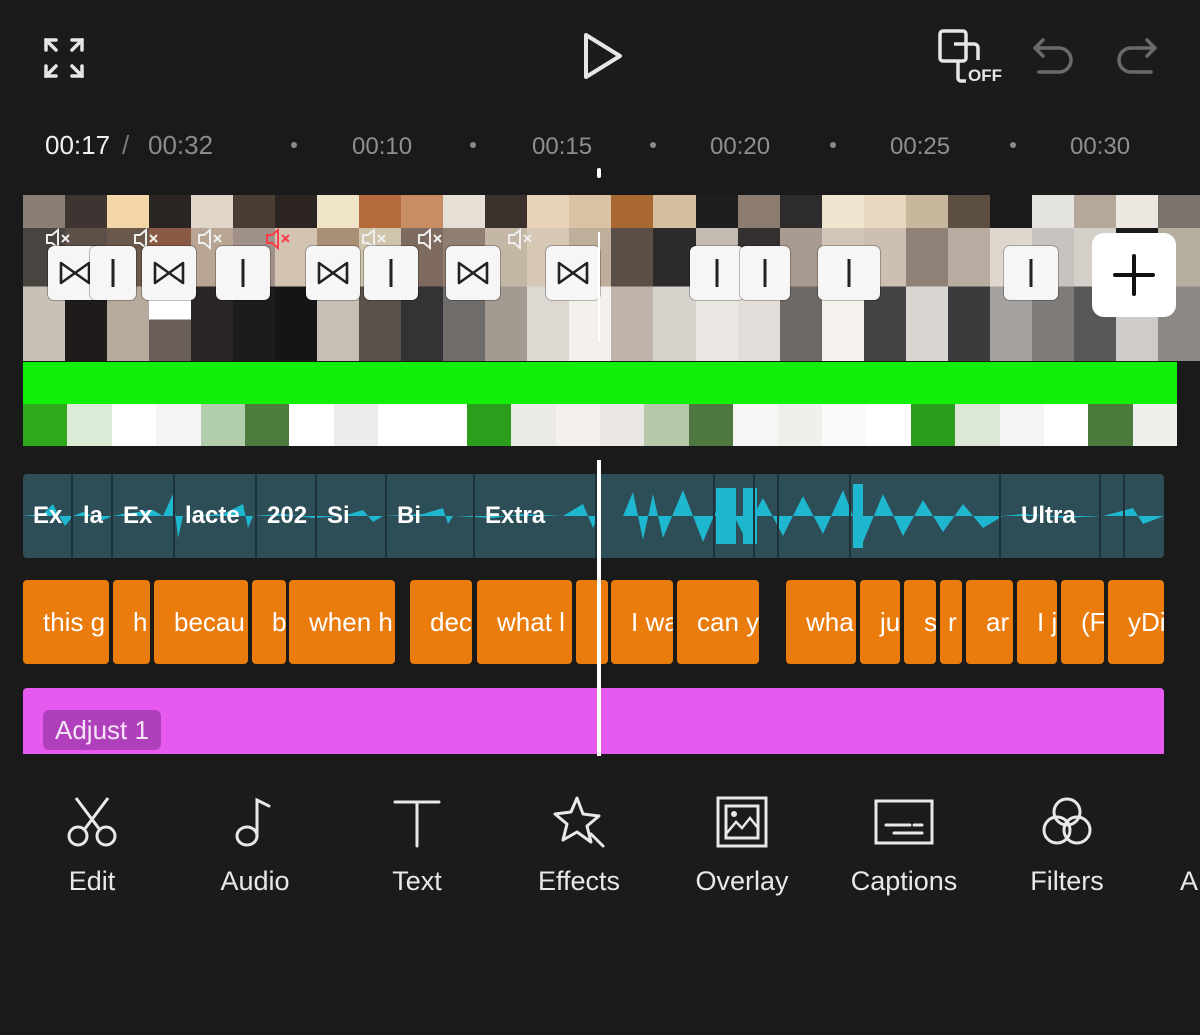  What do you see at coordinates (536, 516) in the screenshot?
I see `audio-clip: Extra` at bounding box center [536, 516].